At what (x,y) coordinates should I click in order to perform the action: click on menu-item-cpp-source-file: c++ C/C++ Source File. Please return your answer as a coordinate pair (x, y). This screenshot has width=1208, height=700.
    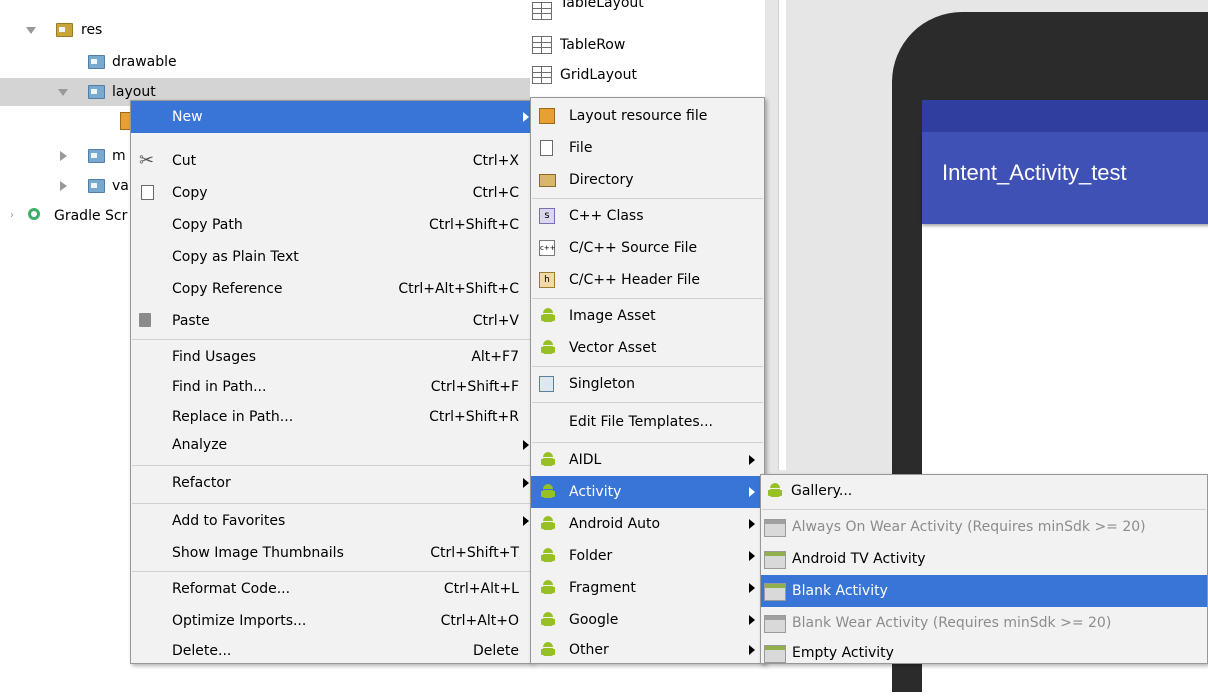
    Looking at the image, I should click on (647, 248).